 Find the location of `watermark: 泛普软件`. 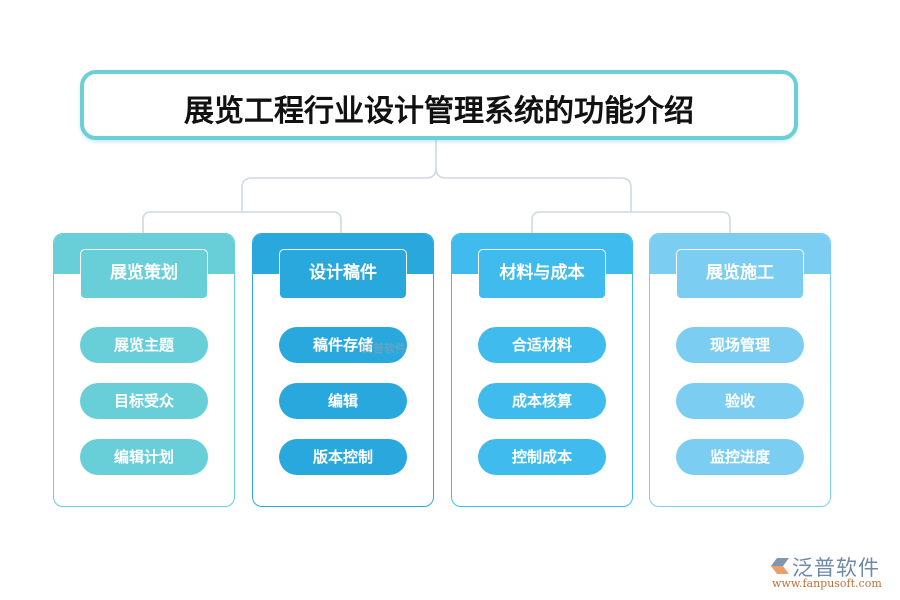

watermark: 泛普软件 is located at coordinates (384, 348).